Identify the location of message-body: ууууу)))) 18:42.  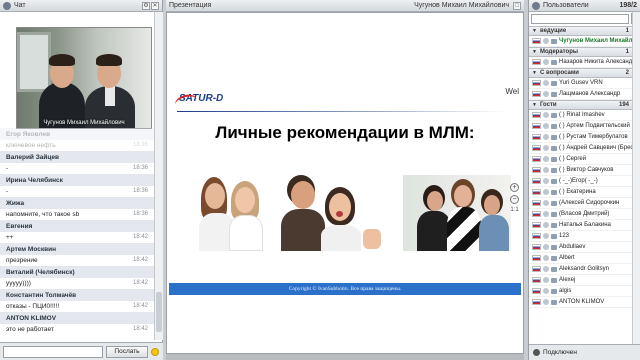
(77, 283).